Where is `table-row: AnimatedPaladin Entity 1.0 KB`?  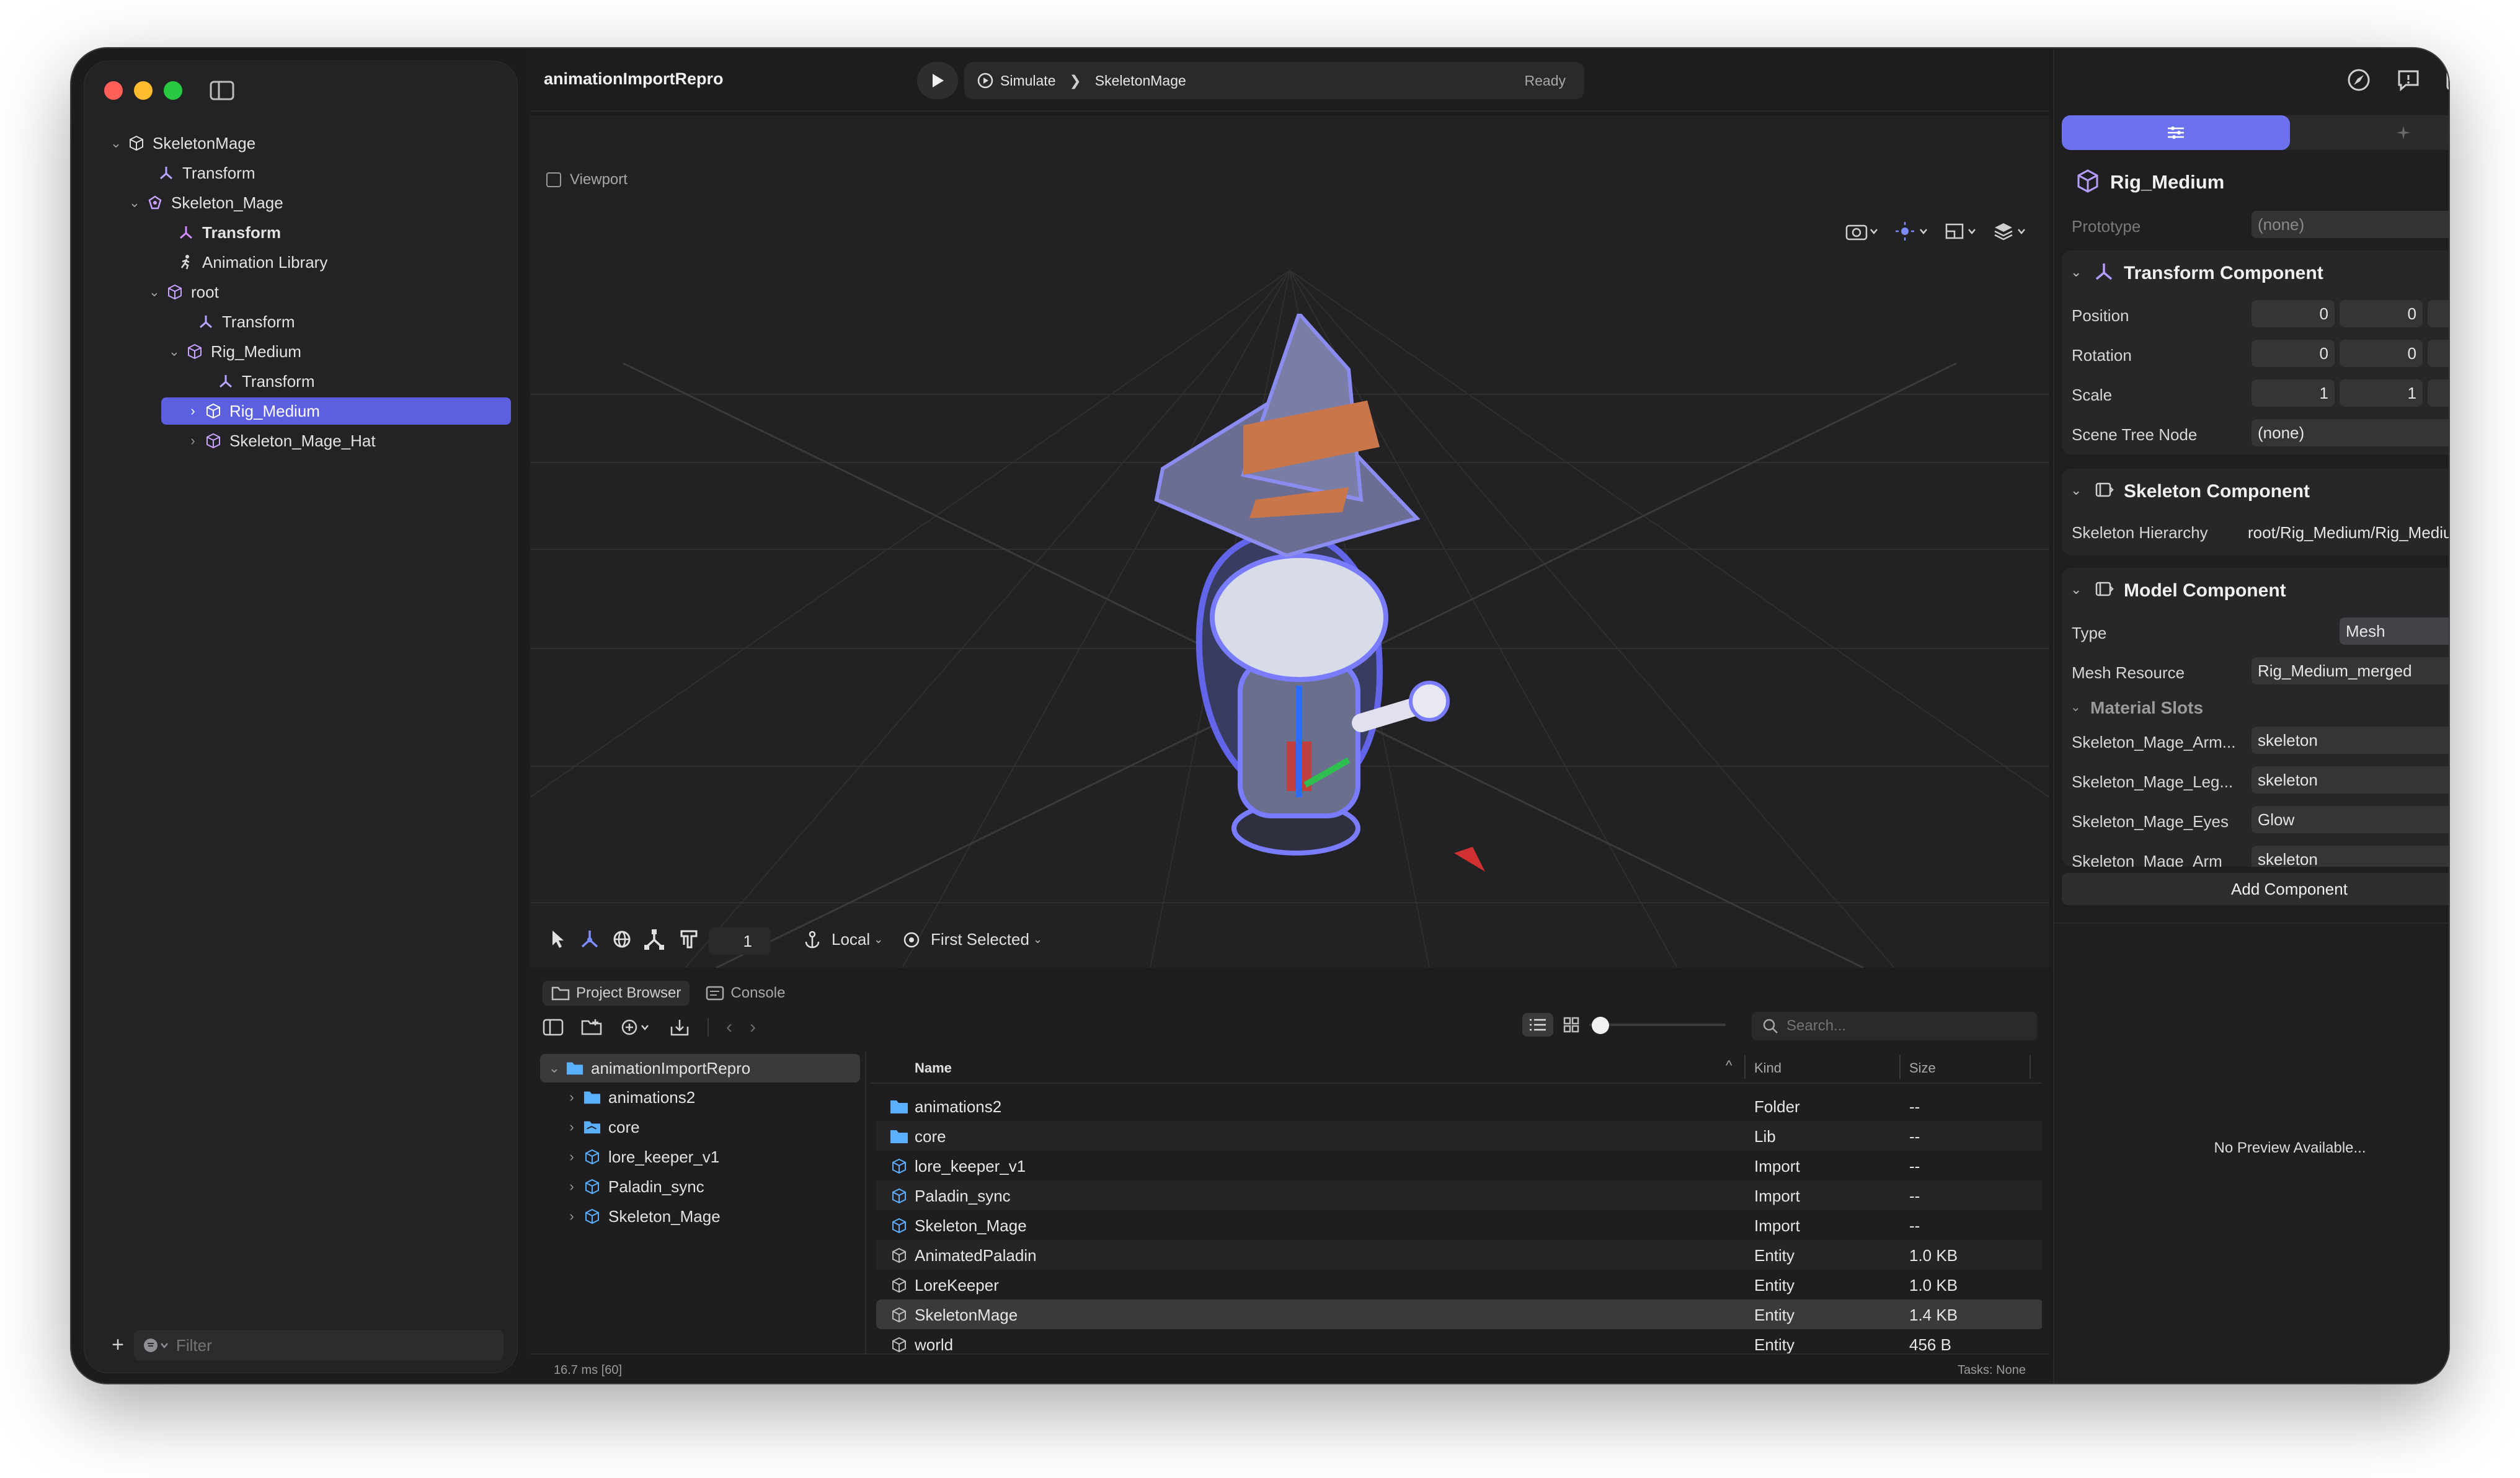
table-row: AnimatedPaladin Entity 1.0 KB is located at coordinates (1459, 1255).